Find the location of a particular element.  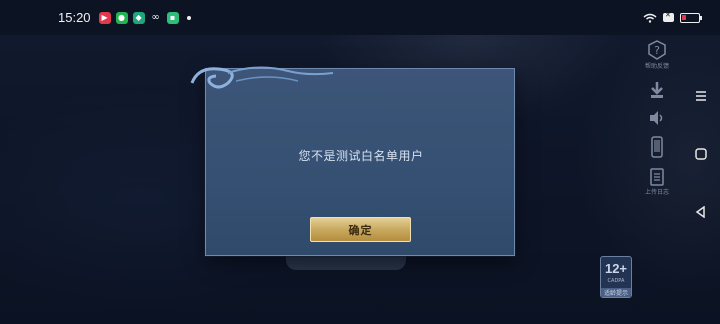

wechat-icon: ● is located at coordinates (121, 17).